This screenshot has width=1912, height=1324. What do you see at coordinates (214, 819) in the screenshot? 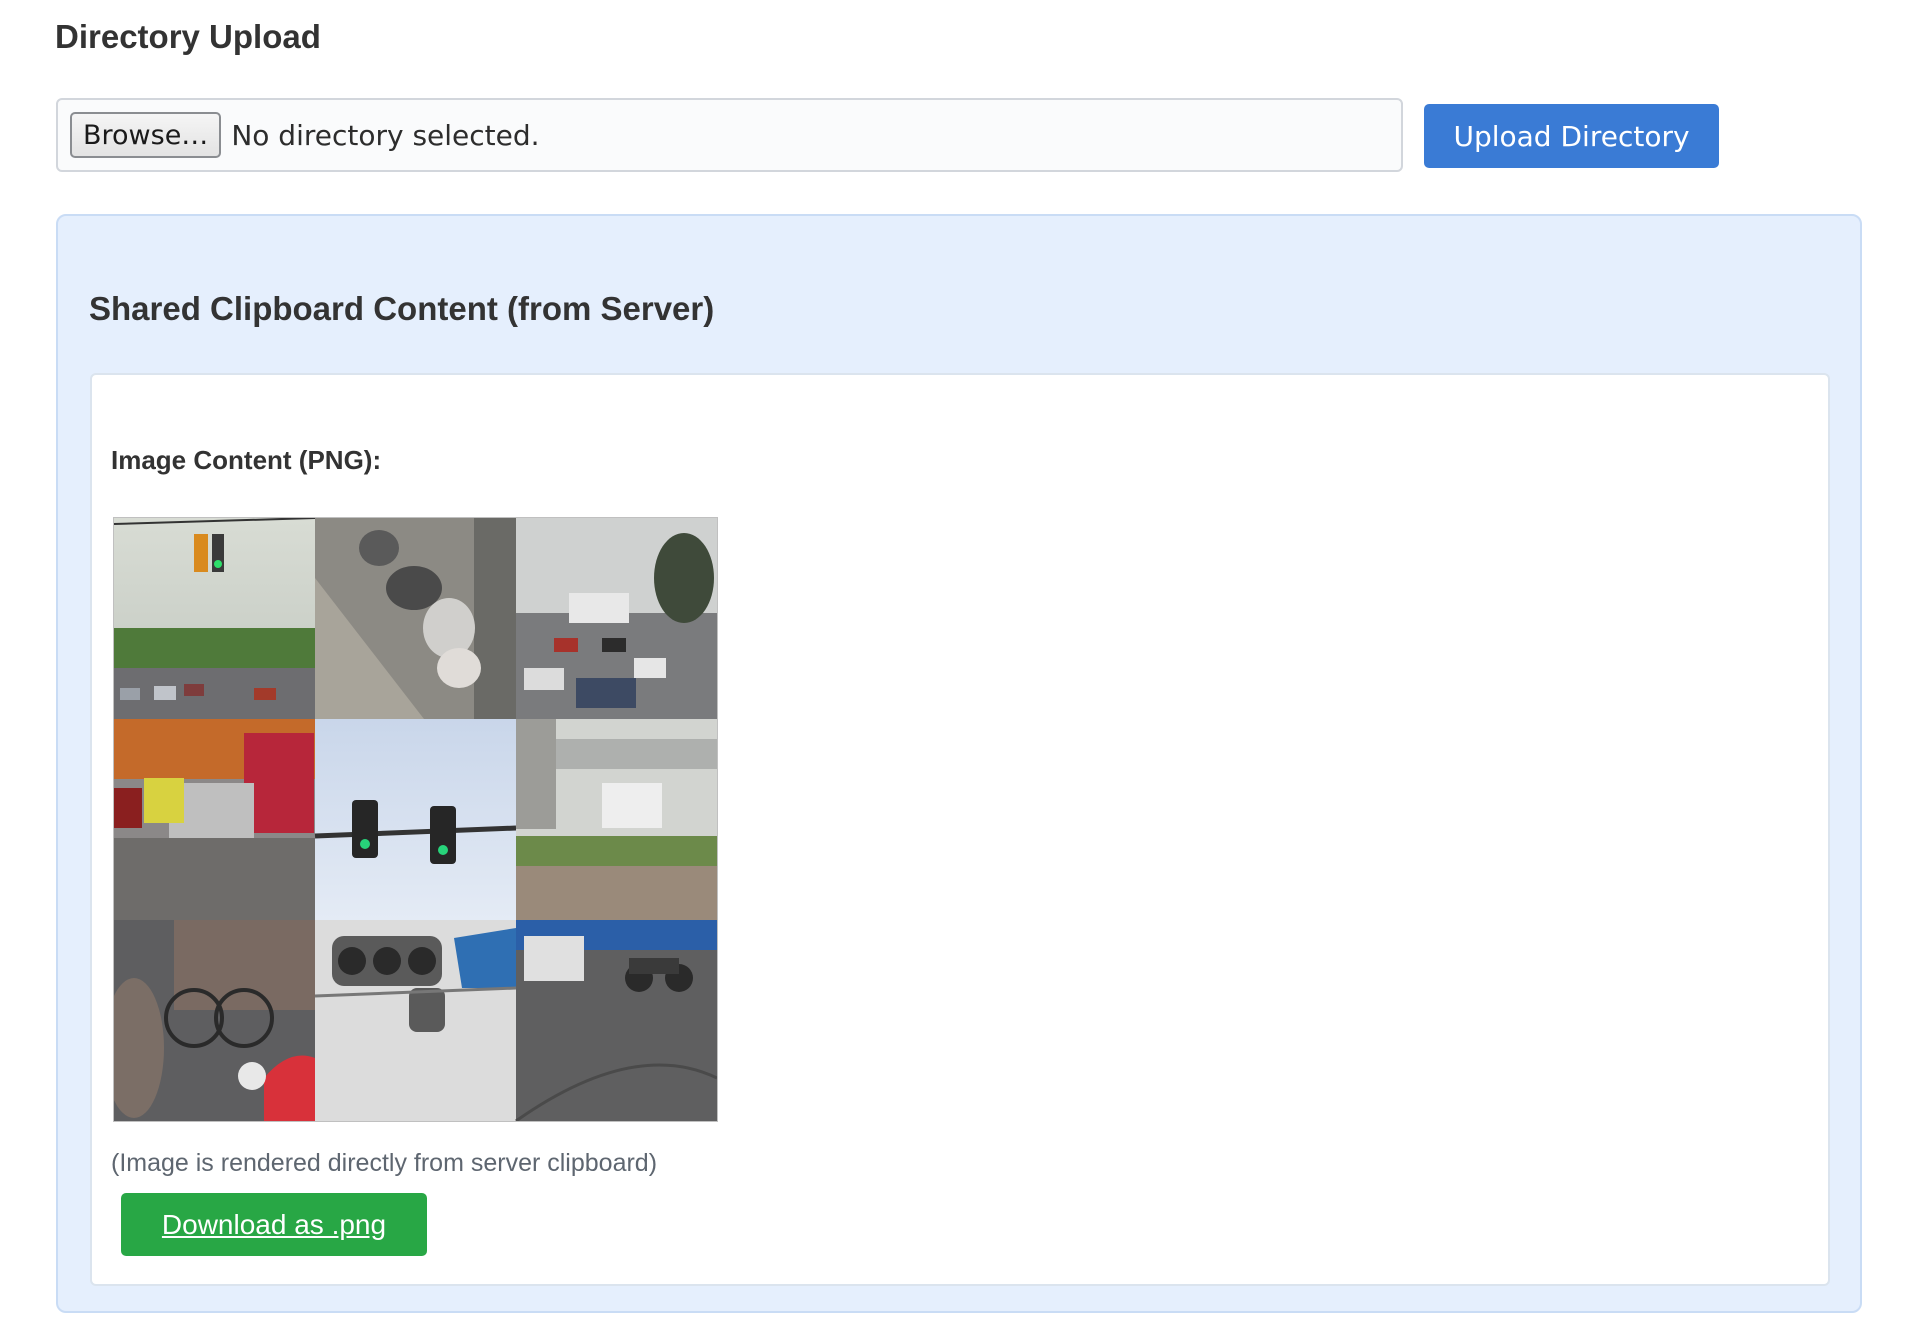
I see `tile-parked-cars-shops` at bounding box center [214, 819].